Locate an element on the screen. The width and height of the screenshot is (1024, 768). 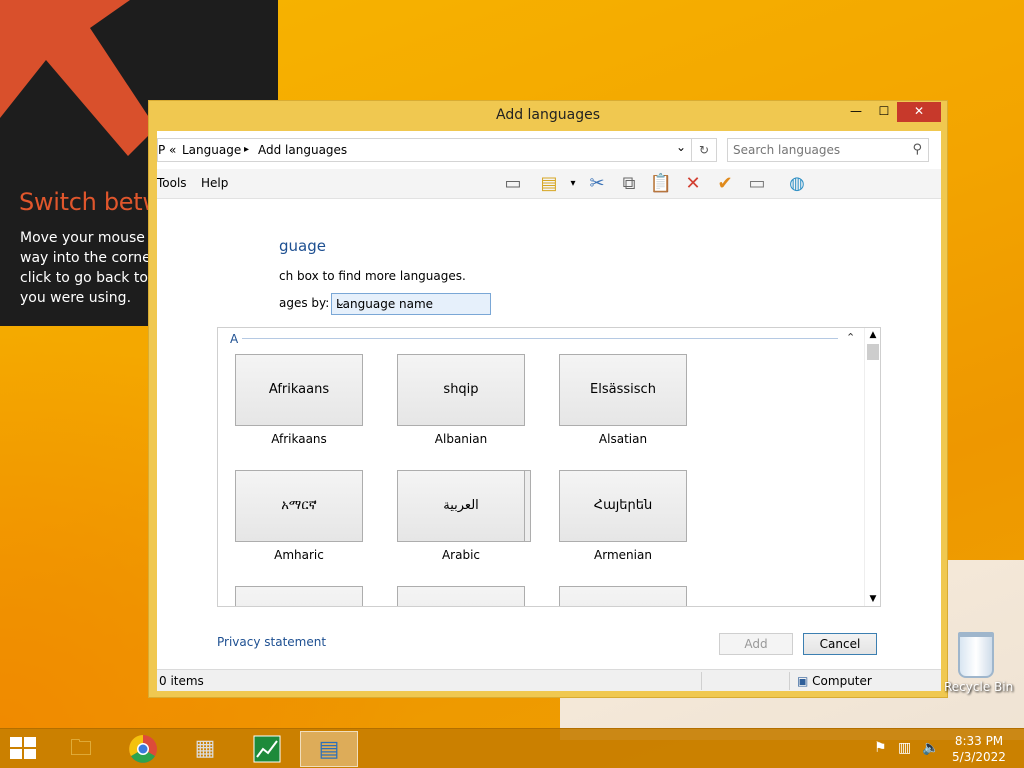
search-box: ⚲ is located at coordinates (828, 150).